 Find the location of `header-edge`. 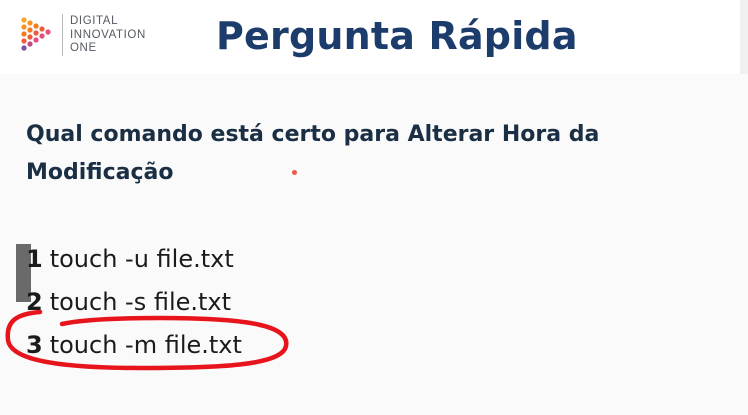

header-edge is located at coordinates (744, 37).